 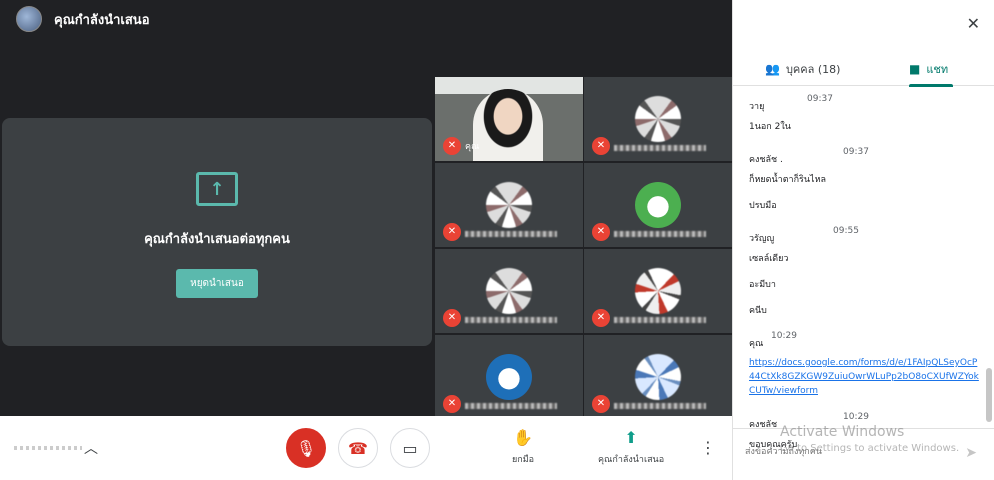 I want to click on present-now-button: ⬆ คุณกำลังนำเสนอ, so click(x=631, y=447).